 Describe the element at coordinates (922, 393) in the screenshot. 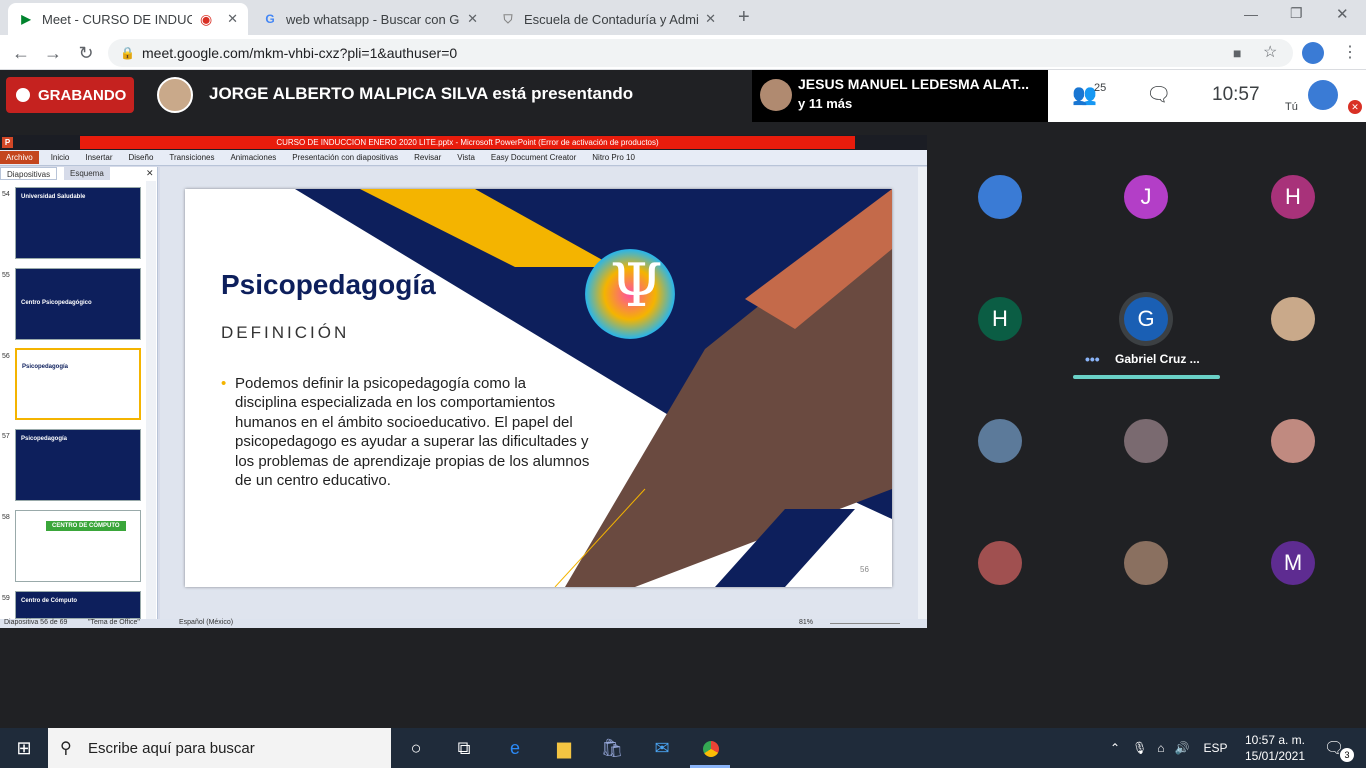

I see `slide-scrollbar` at that location.